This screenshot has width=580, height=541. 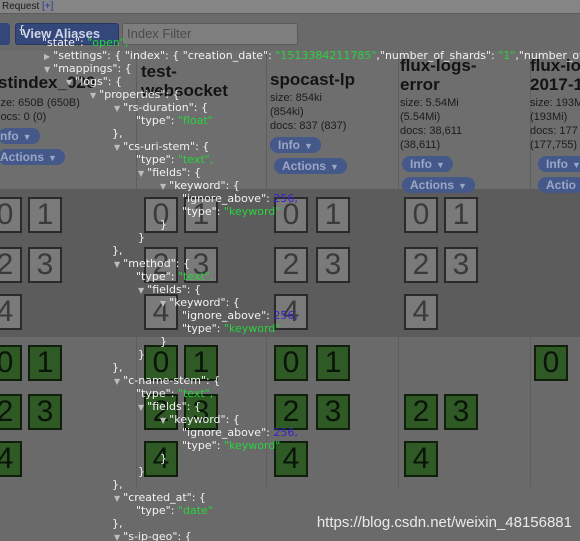 I want to click on request-label: Request, so click(x=21, y=6).